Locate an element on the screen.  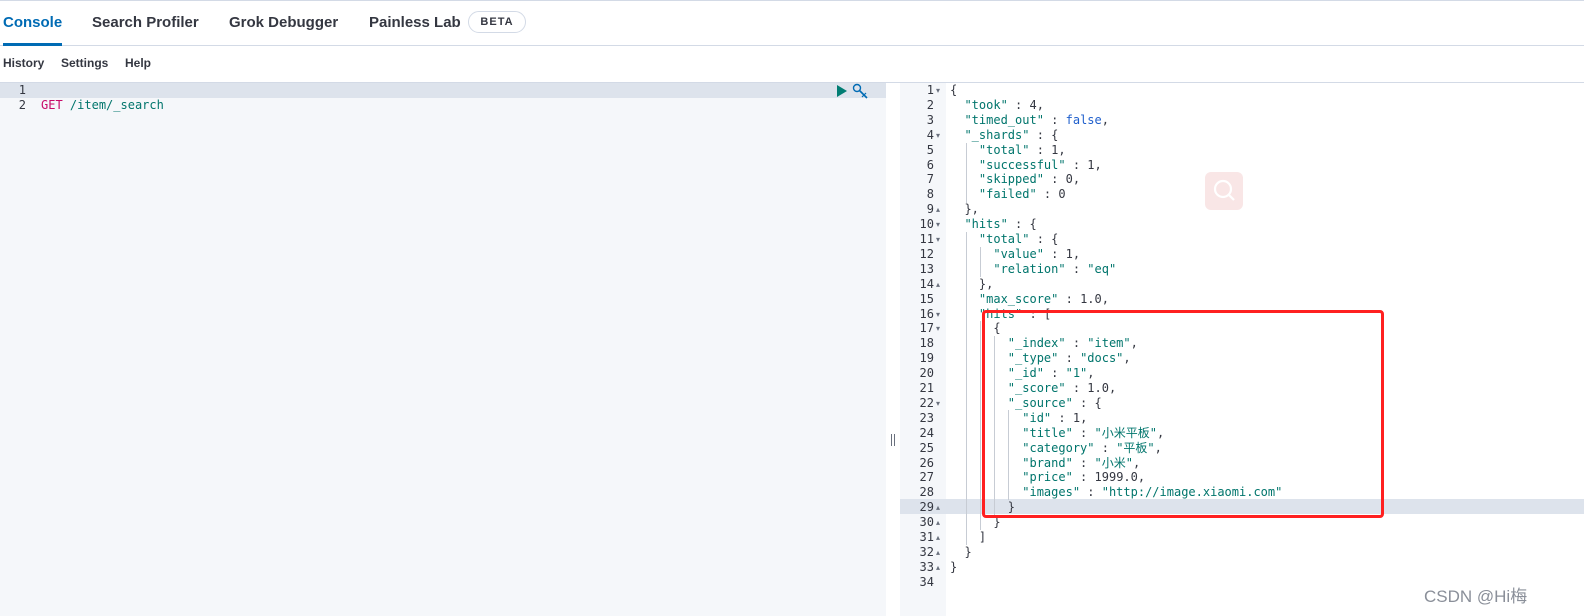
response-token: "successful" is located at coordinates (1022, 164).